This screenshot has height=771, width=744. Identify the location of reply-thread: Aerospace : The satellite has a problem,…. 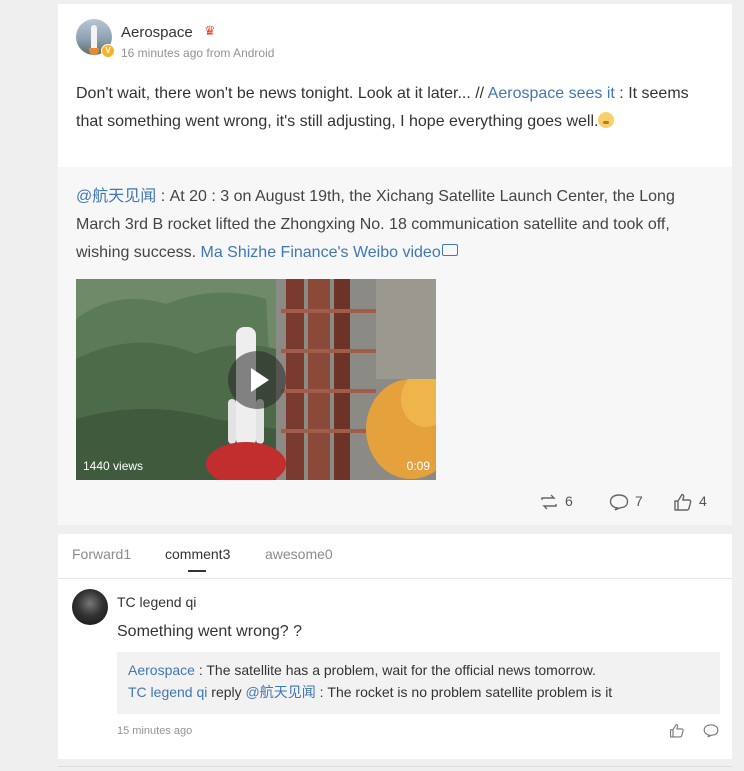
(418, 683).